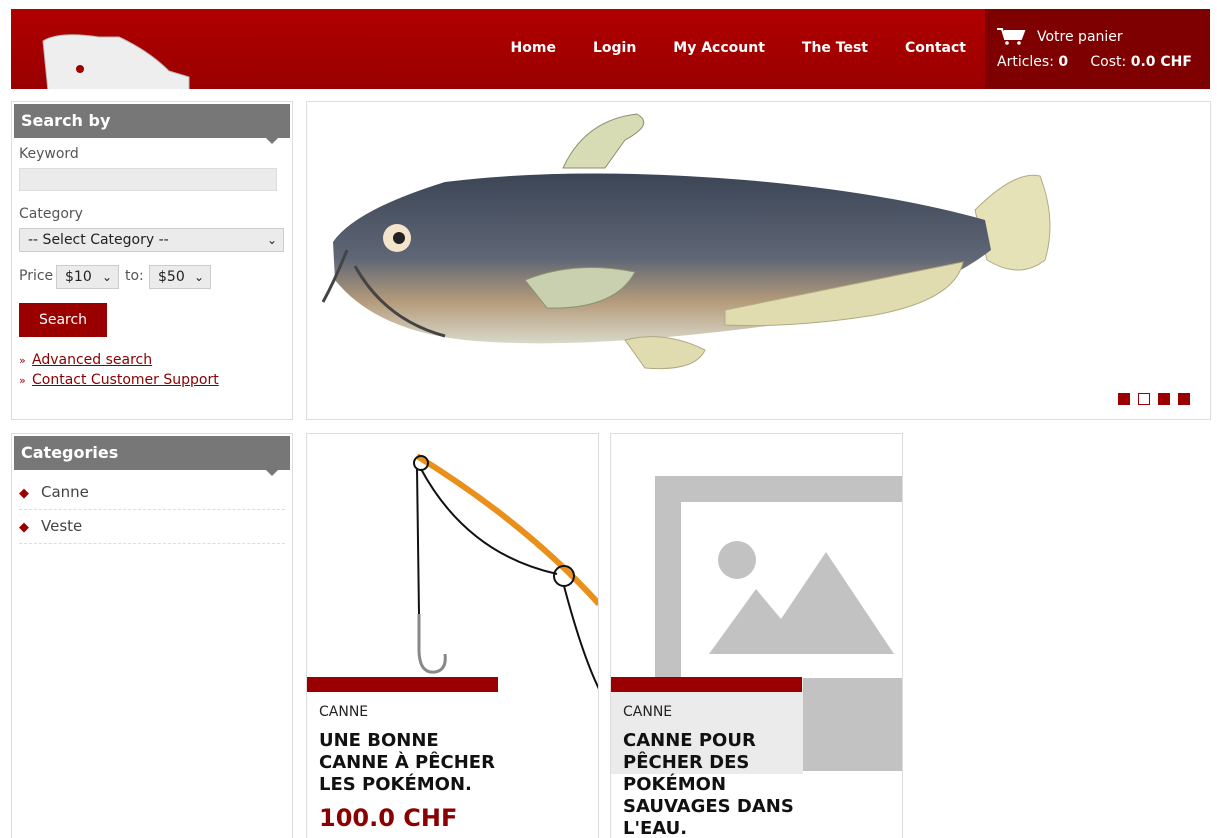 Image resolution: width=1217 pixels, height=838 pixels. What do you see at coordinates (65, 492) in the screenshot?
I see `category-item-label: Canne` at bounding box center [65, 492].